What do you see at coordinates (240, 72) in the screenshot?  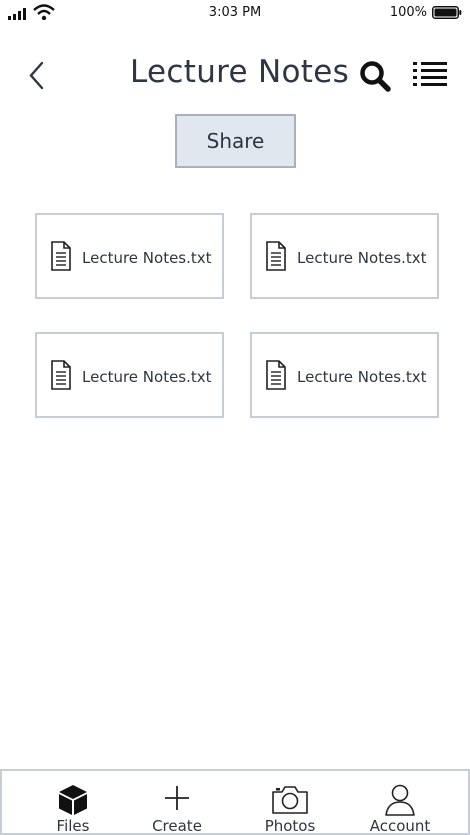 I see `page-title: Lecture Notes` at bounding box center [240, 72].